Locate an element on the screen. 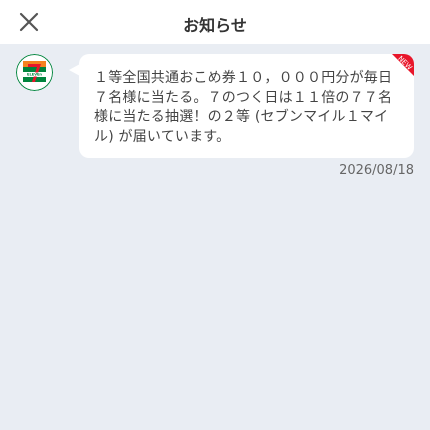 This screenshot has width=430, height=430. app-header: お知らせ is located at coordinates (215, 22).